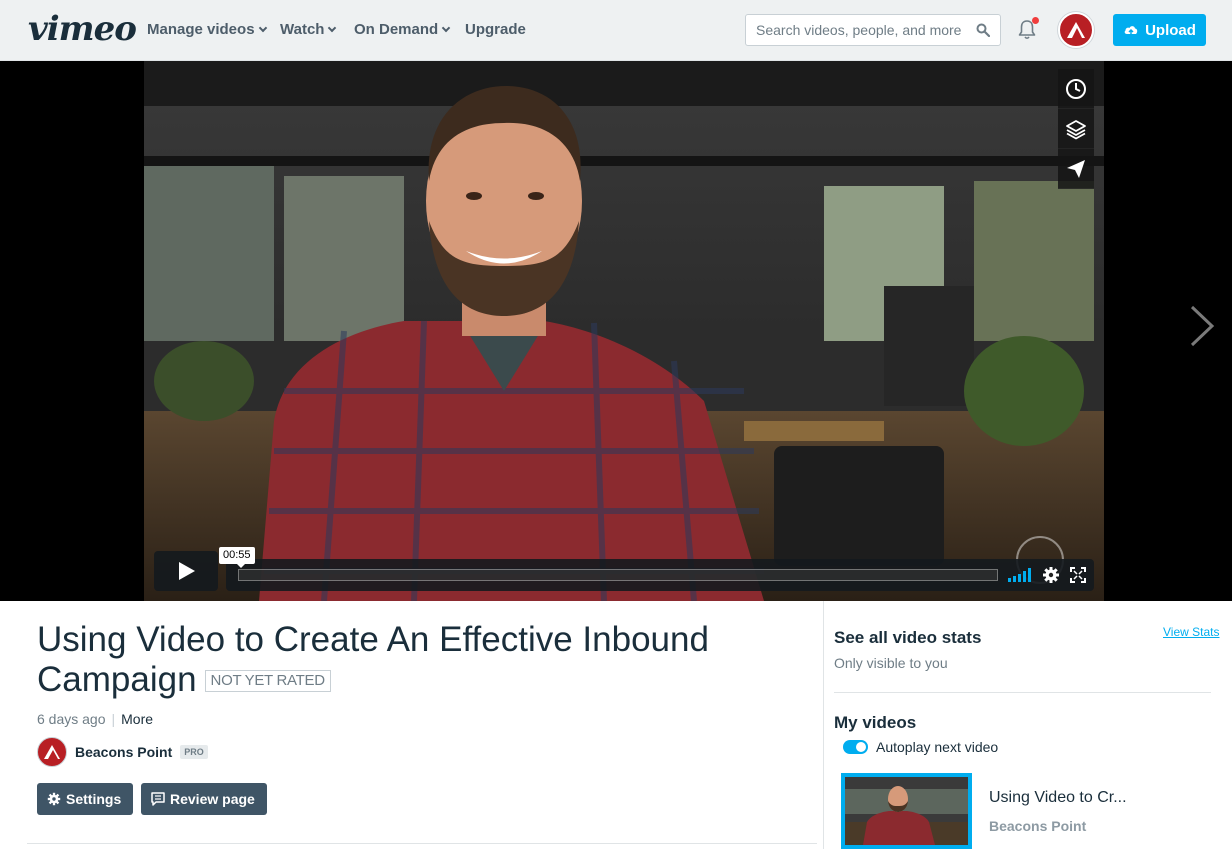 This screenshot has height=849, width=1232. I want to click on collections-button, so click(1076, 129).